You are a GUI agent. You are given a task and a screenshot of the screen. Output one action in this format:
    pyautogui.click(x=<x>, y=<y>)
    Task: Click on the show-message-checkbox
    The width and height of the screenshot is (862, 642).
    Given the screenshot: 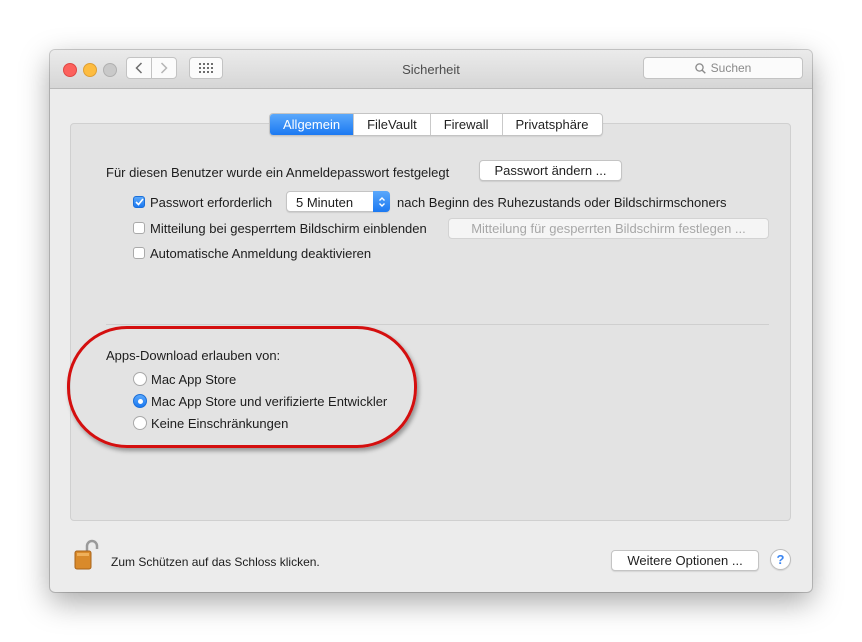 What is the action you would take?
    pyautogui.click(x=139, y=228)
    